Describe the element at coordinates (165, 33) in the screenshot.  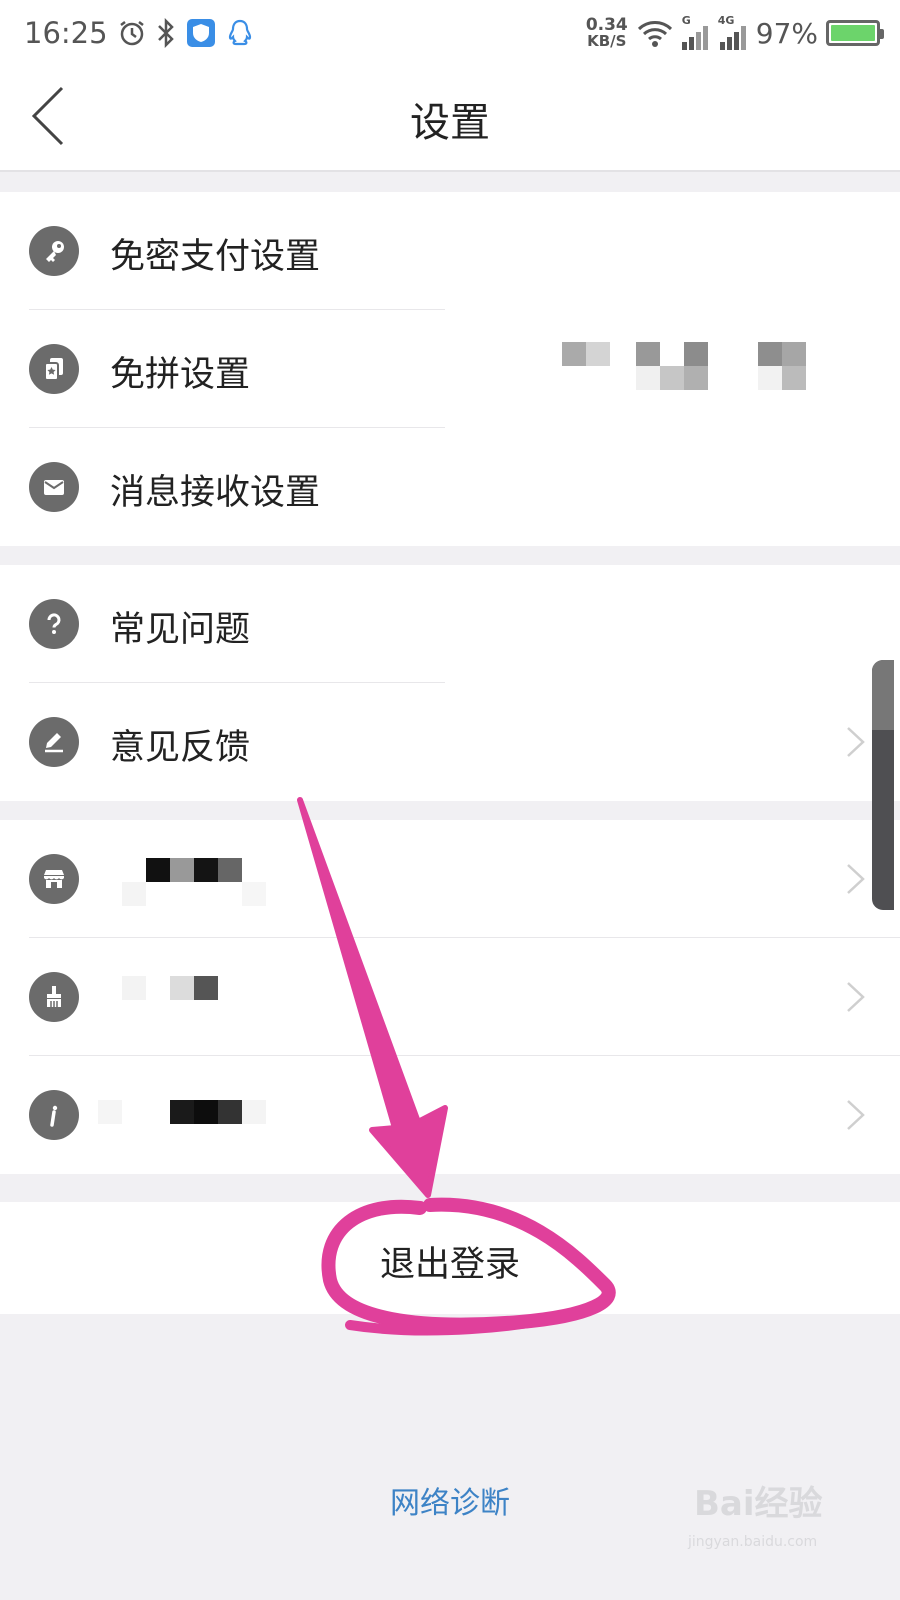
I see `bluetooth-icon` at that location.